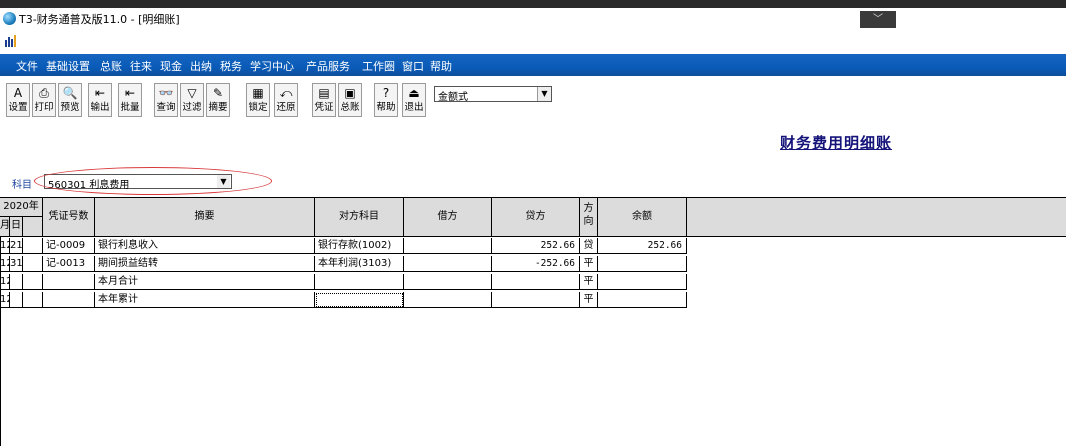 The image size is (1066, 446). I want to click on batch-icon: ⇤, so click(130, 93).